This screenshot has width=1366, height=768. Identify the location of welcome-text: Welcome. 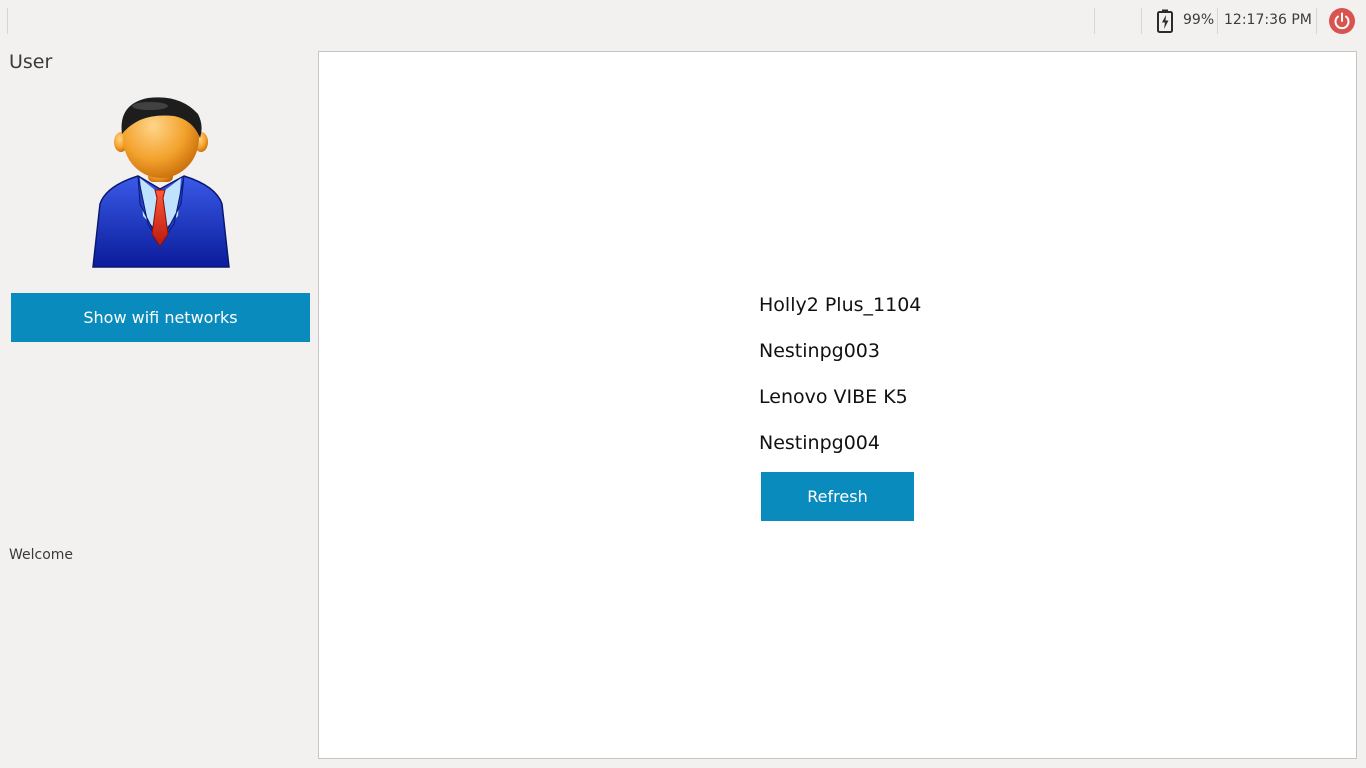
(41, 555).